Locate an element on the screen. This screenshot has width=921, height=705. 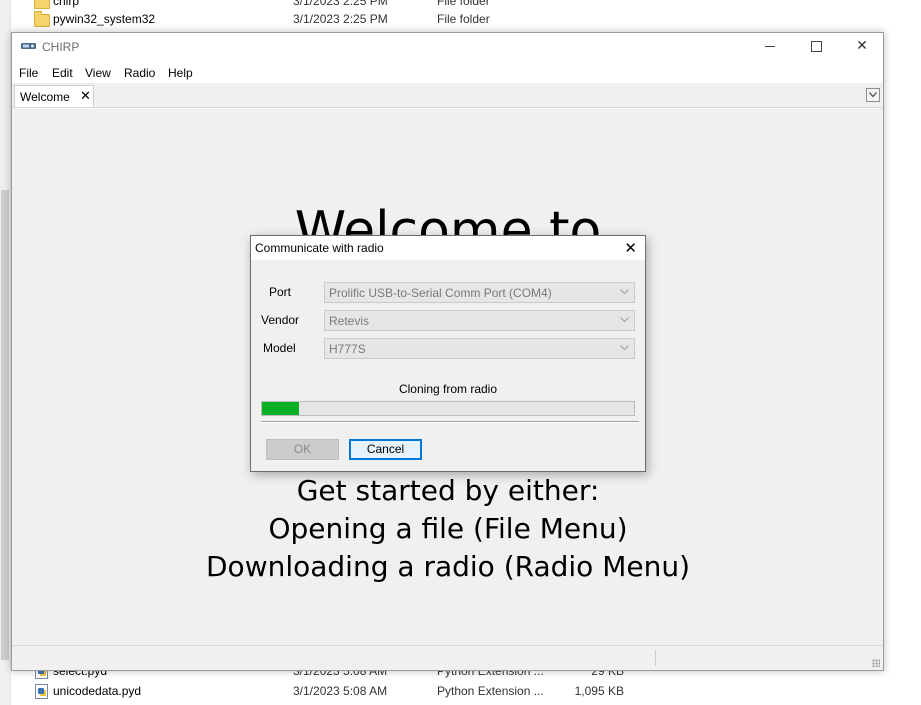
ok-button: OK is located at coordinates (302, 449).